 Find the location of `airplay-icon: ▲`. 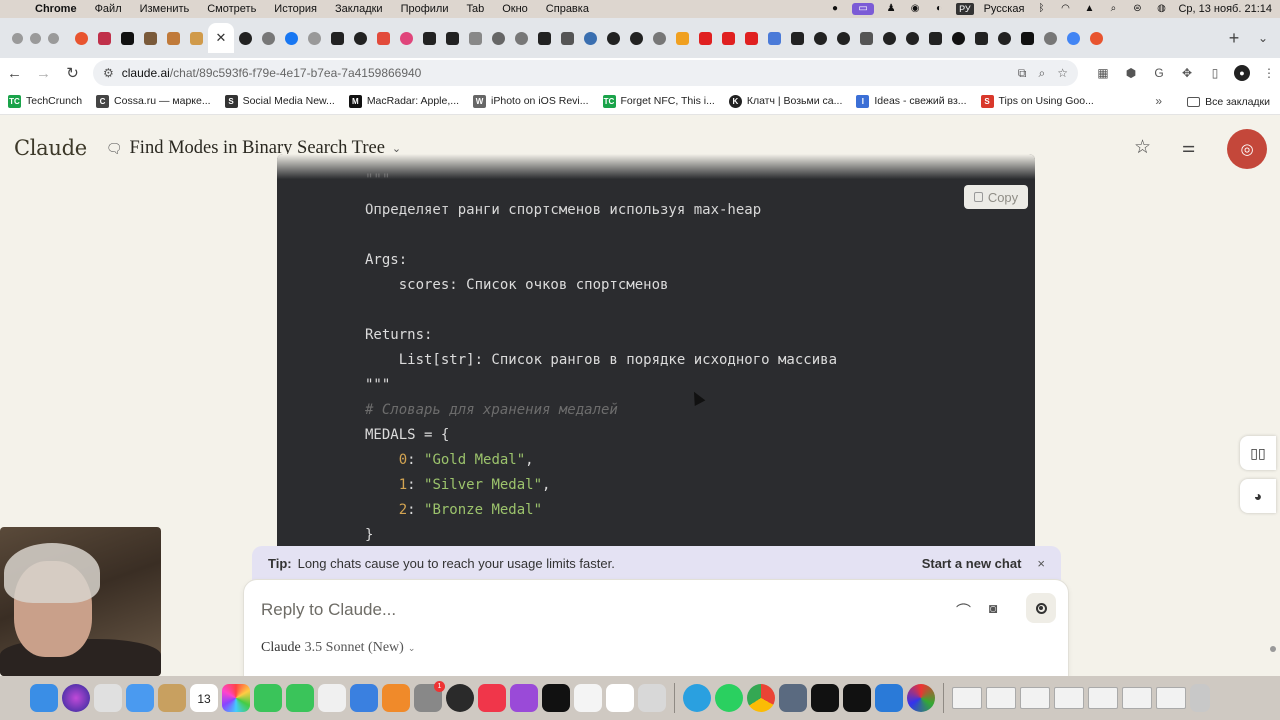

airplay-icon: ▲ is located at coordinates (1089, 9).